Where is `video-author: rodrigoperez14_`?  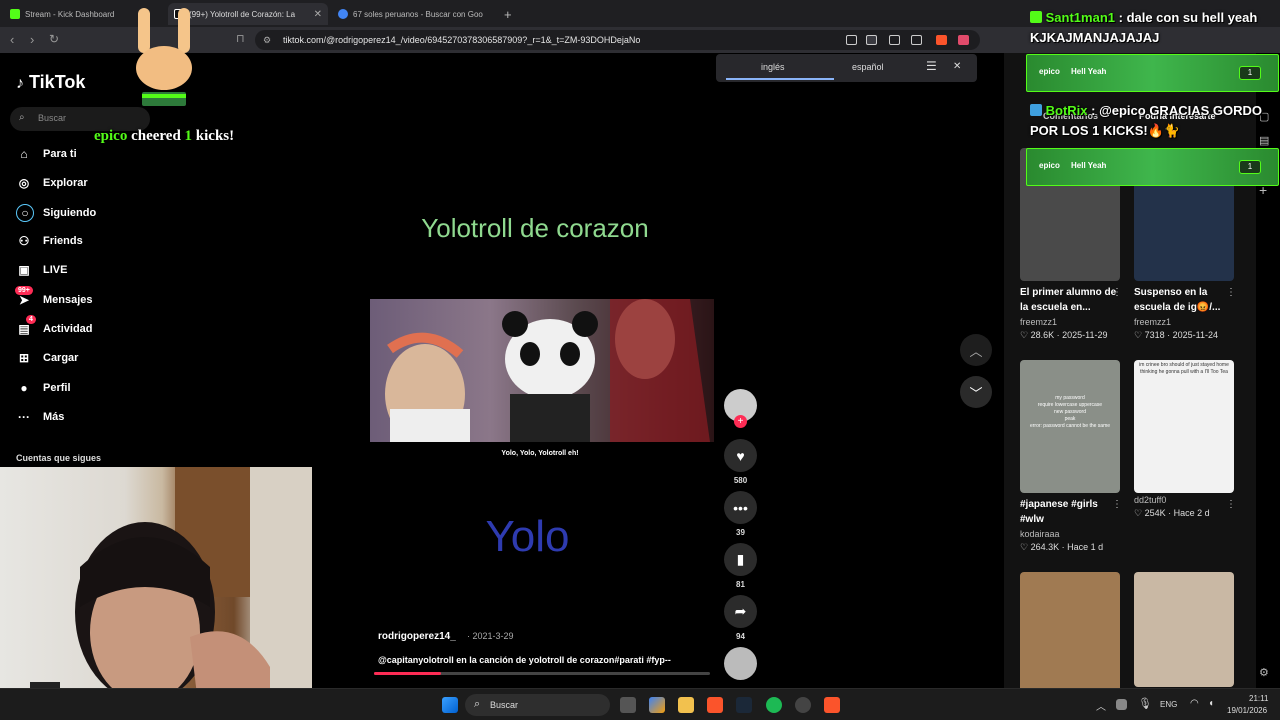
video-author: rodrigoperez14_ is located at coordinates (417, 636).